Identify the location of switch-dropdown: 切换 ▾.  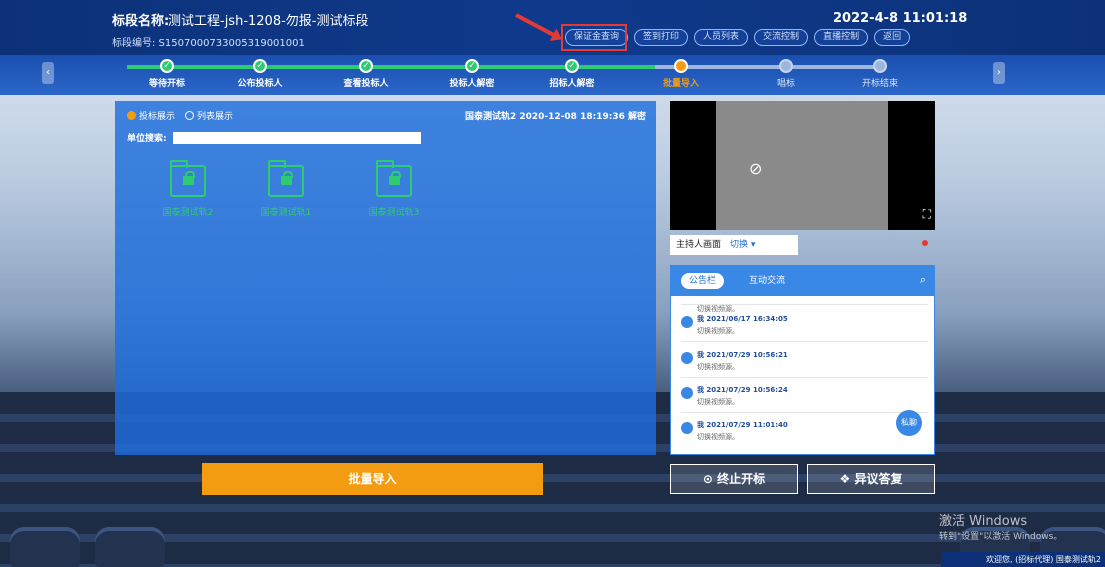
(742, 245).